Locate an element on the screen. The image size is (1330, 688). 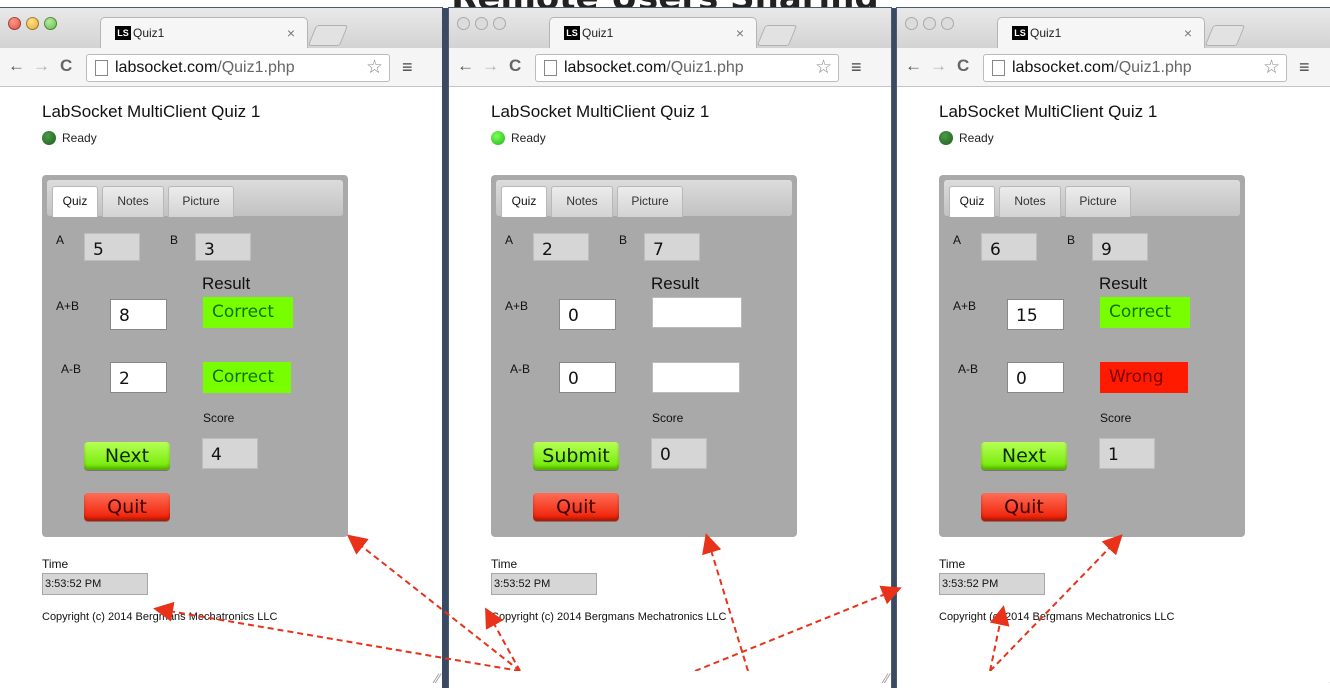
tab-strip: LS Quiz1 × is located at coordinates (1113, 28).